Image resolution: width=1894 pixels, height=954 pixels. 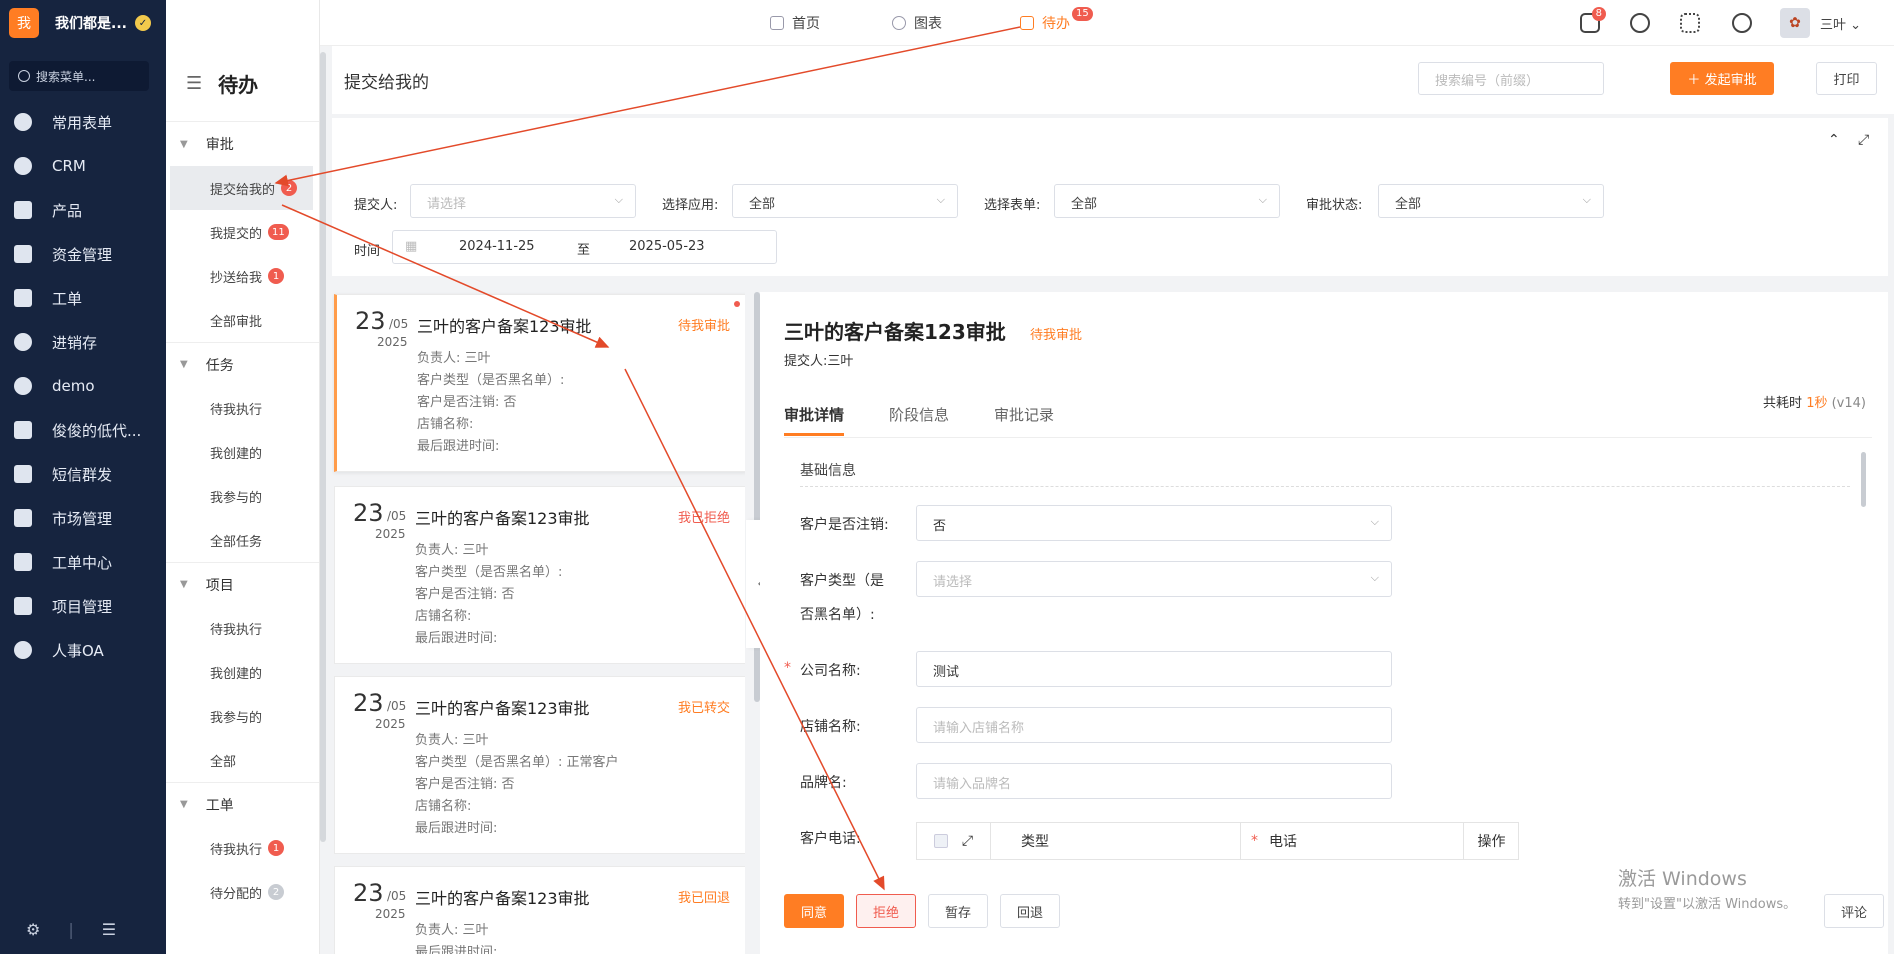 What do you see at coordinates (1593, 20) in the screenshot?
I see `message-icon: 8` at bounding box center [1593, 20].